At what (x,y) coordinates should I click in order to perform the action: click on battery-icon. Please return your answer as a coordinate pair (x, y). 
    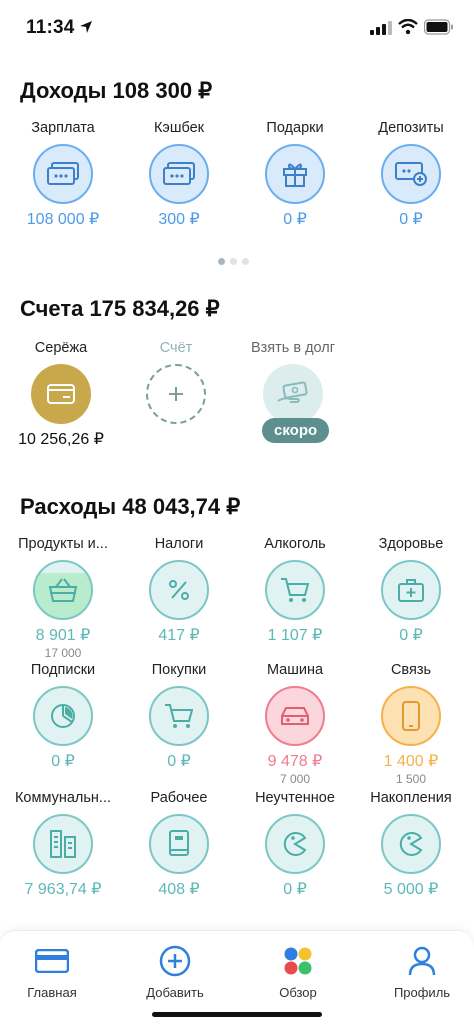
    Looking at the image, I should click on (438, 27).